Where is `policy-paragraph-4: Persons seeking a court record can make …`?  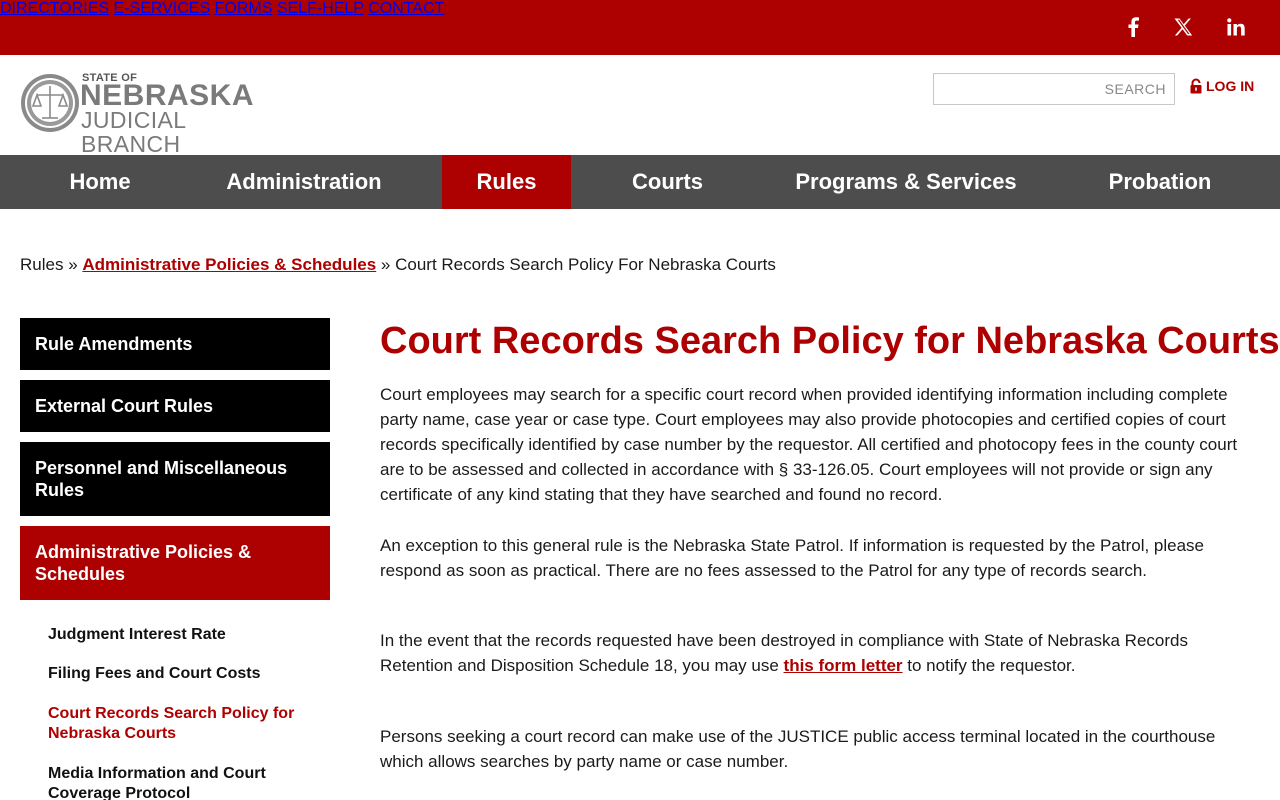
policy-paragraph-4: Persons seeking a court record can make … is located at coordinates (798, 749).